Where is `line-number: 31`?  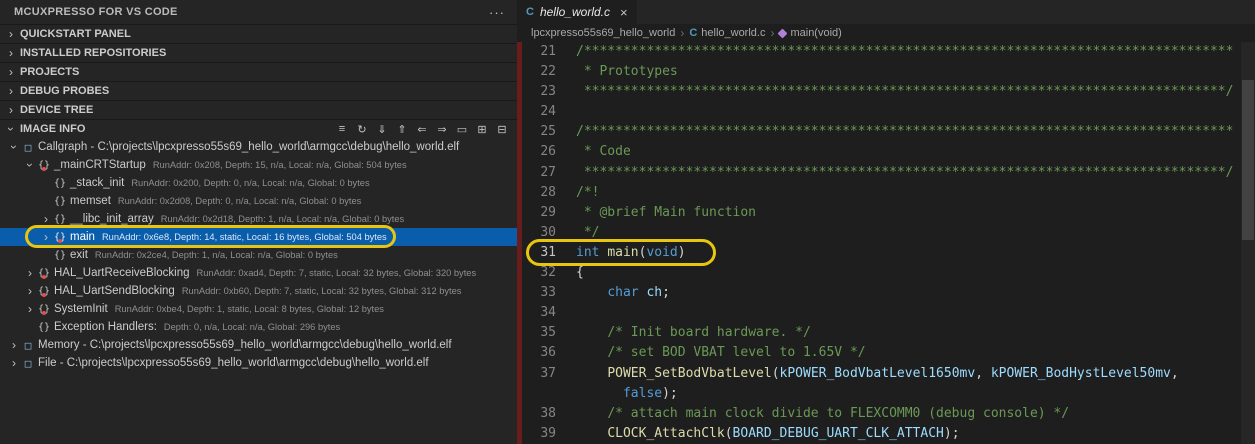
line-number: 31 is located at coordinates (539, 253).